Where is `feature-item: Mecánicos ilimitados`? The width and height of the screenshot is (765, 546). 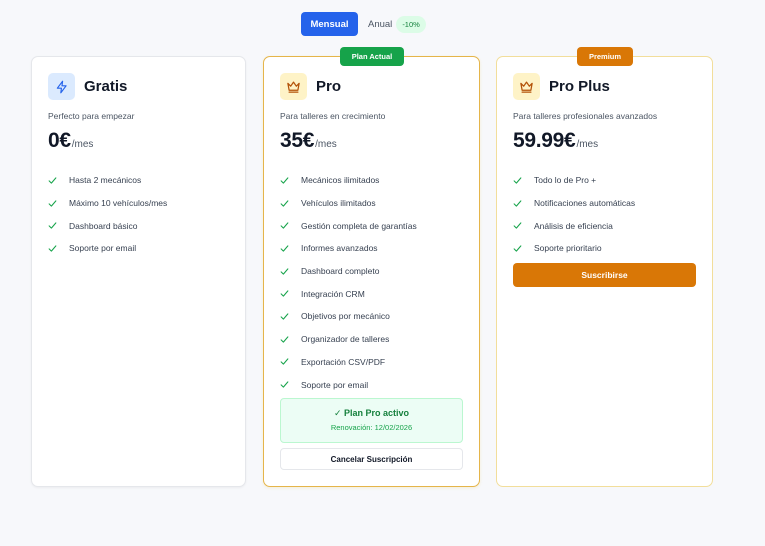
feature-item: Mecánicos ilimitados is located at coordinates (348, 180).